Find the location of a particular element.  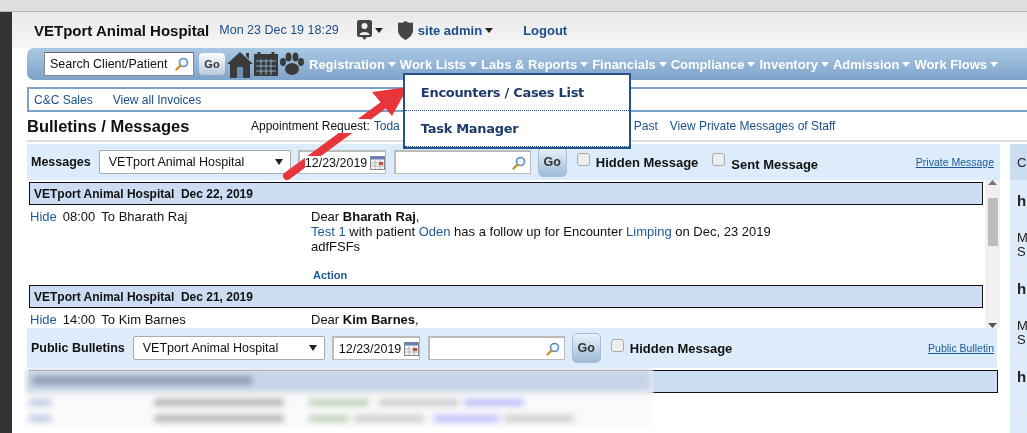

scroll-thumb is located at coordinates (993, 222).